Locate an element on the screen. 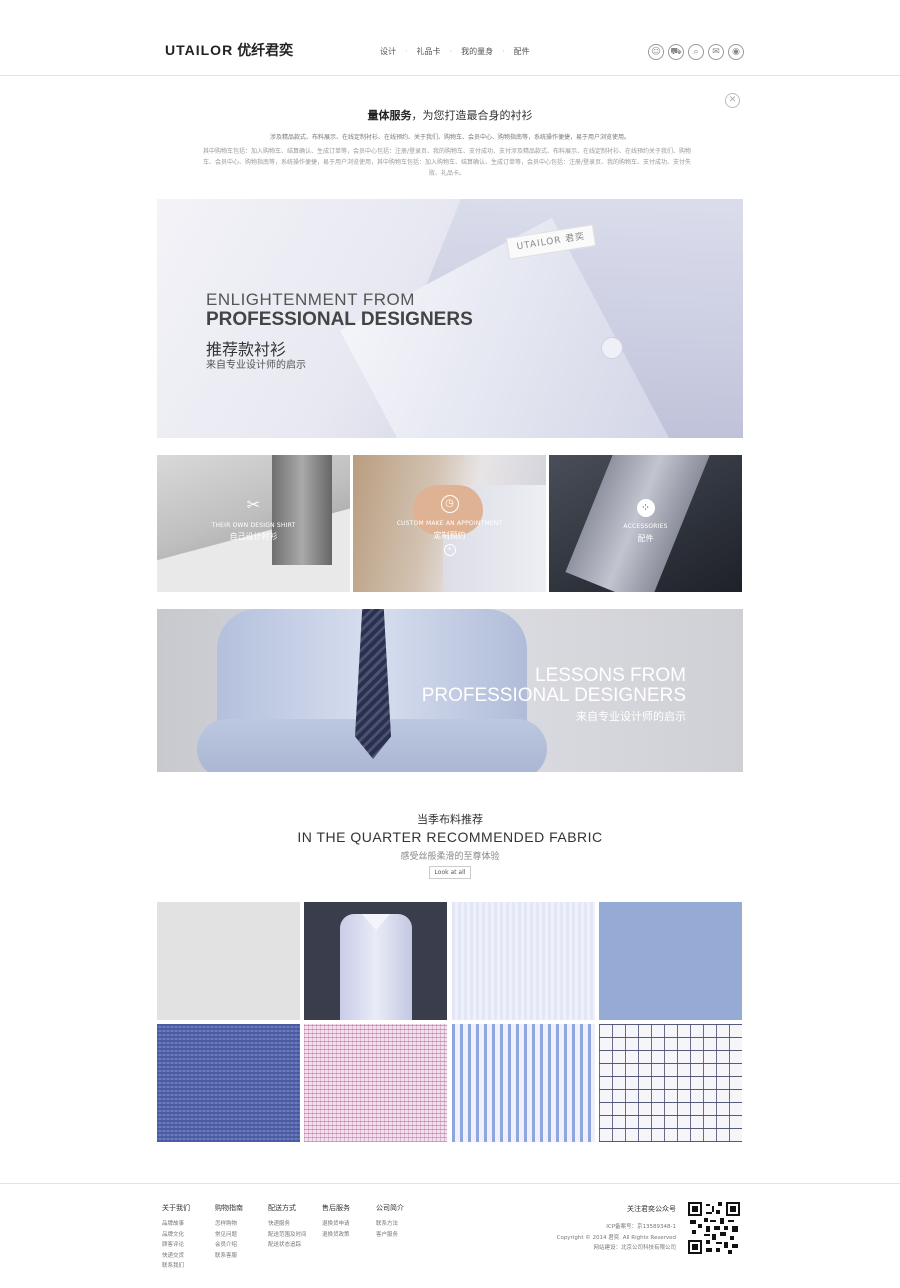 This screenshot has height=1288, width=900. footer-column-guide: 购物指南 怎样购物 常见问题 会员介绍 联系客服 is located at coordinates (229, 1232).